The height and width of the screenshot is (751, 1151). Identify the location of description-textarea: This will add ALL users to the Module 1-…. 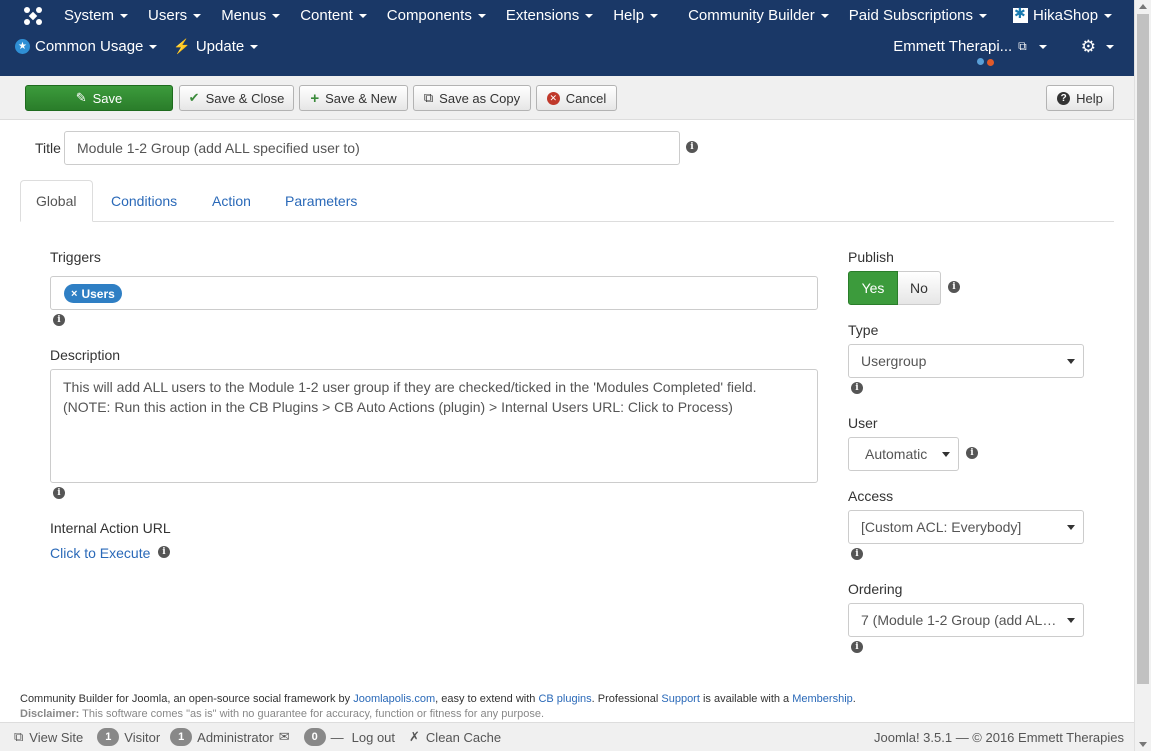
(434, 426).